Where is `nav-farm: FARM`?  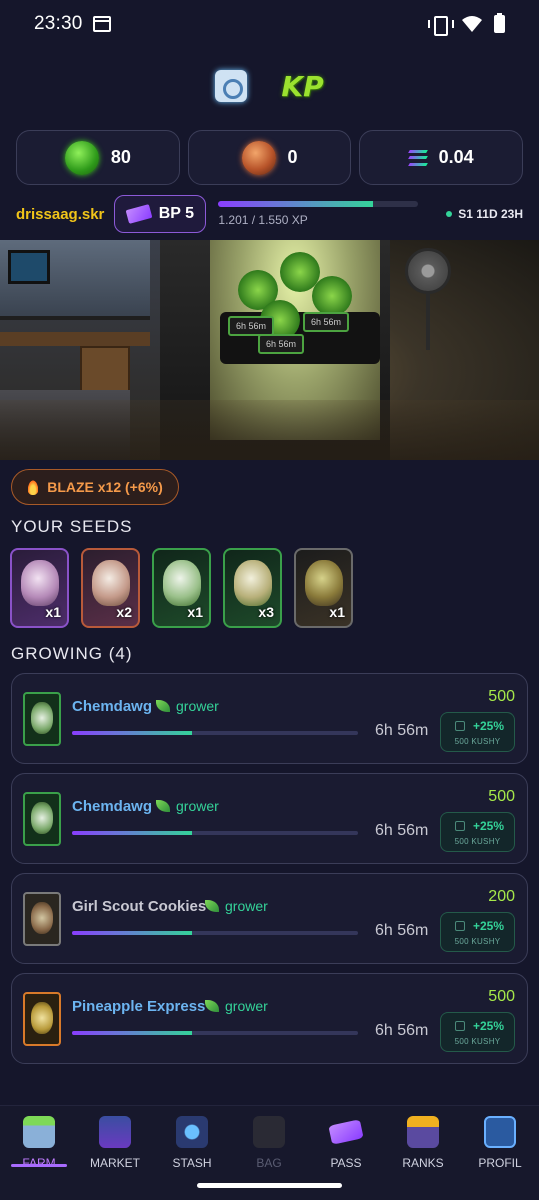
nav-farm: FARM is located at coordinates (39, 1143).